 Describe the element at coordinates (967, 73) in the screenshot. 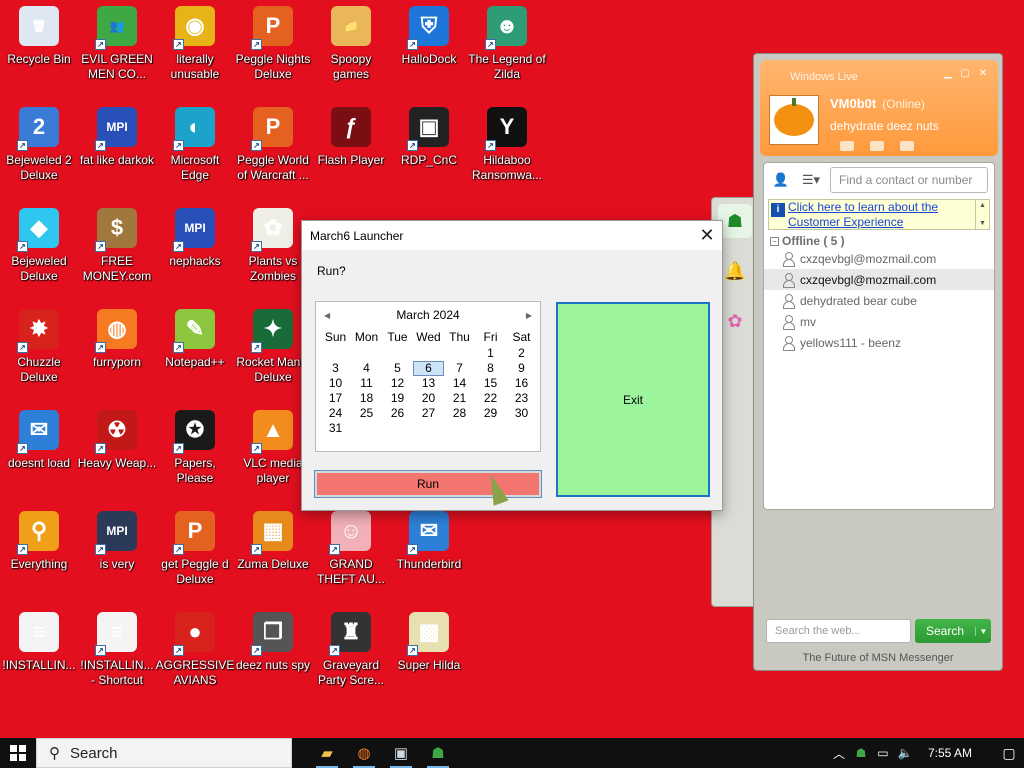

I see `window-controls-icon: ▁ ▢ ✕` at that location.